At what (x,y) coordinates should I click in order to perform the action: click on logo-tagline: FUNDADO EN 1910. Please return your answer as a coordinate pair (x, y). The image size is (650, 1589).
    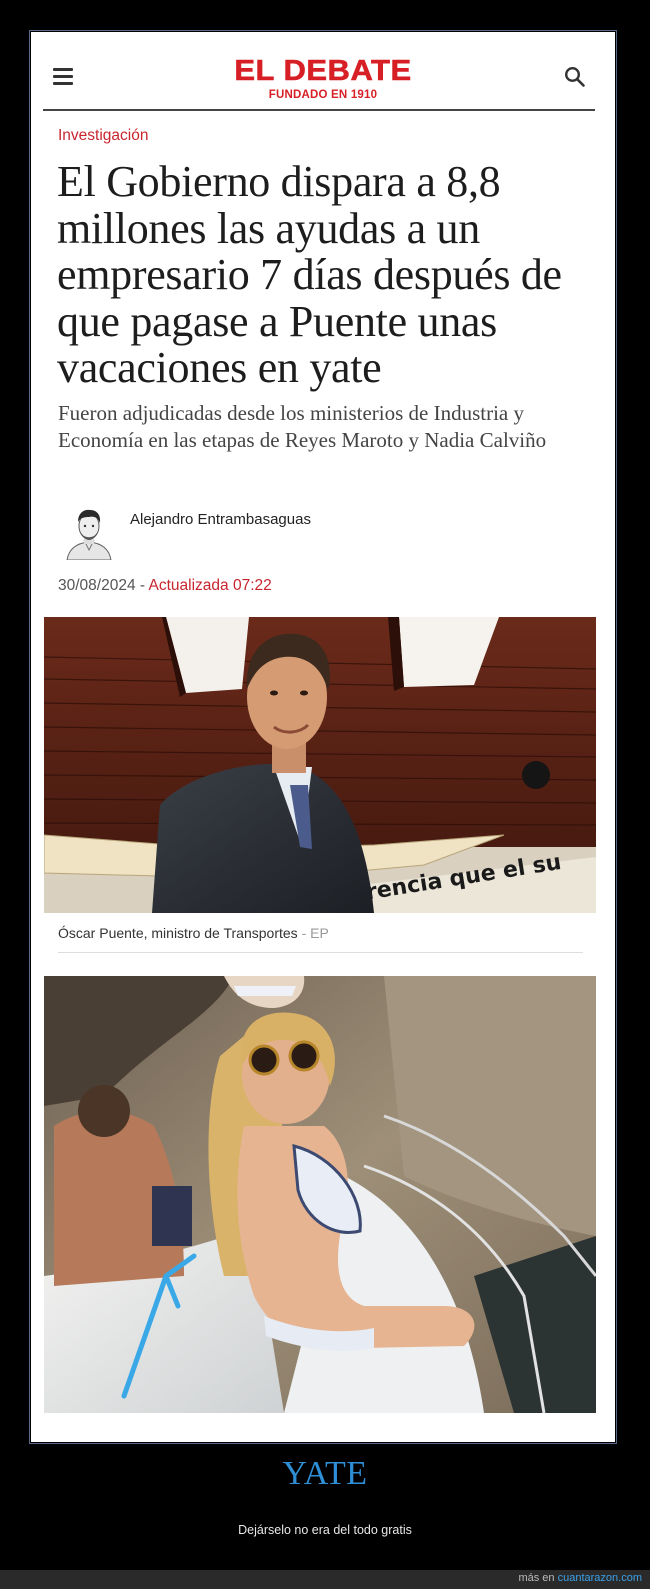
    Looking at the image, I should click on (323, 95).